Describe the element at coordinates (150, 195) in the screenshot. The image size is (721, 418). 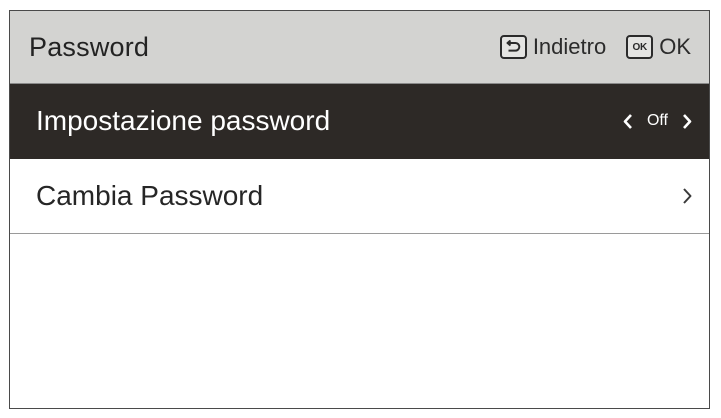
I see `menu-item-label: Cambia Password` at that location.